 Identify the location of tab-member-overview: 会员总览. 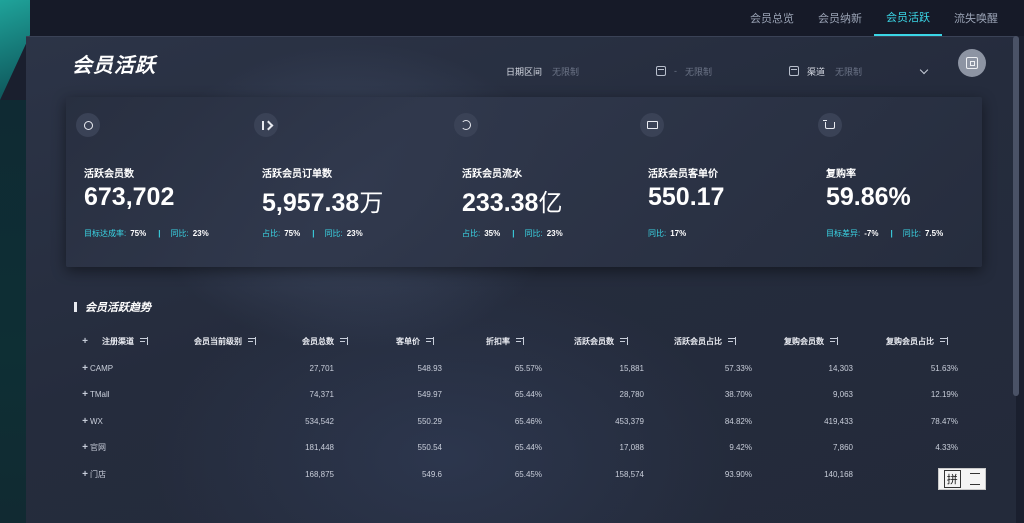
(772, 18).